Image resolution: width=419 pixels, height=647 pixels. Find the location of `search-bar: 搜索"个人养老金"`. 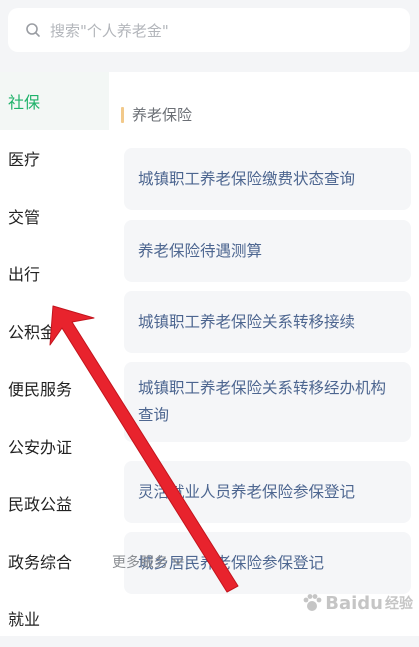

search-bar: 搜索"个人养老金" is located at coordinates (209, 30).